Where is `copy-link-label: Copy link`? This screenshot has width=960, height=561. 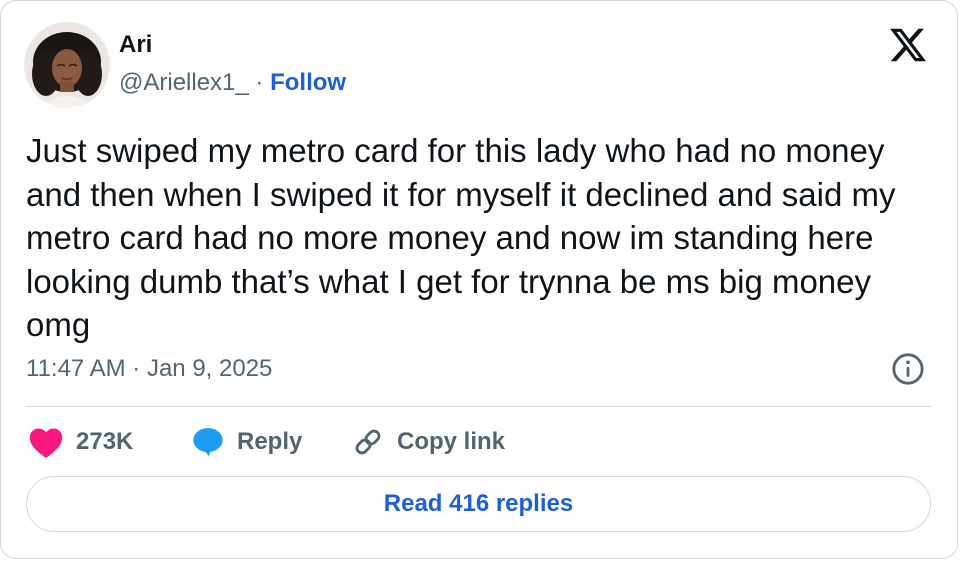
copy-link-label: Copy link is located at coordinates (451, 441).